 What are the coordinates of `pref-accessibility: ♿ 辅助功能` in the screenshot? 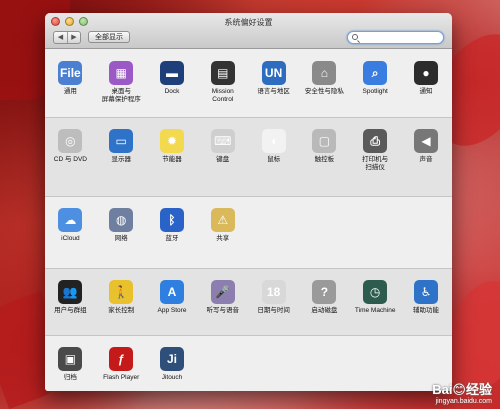 It's located at (426, 301).